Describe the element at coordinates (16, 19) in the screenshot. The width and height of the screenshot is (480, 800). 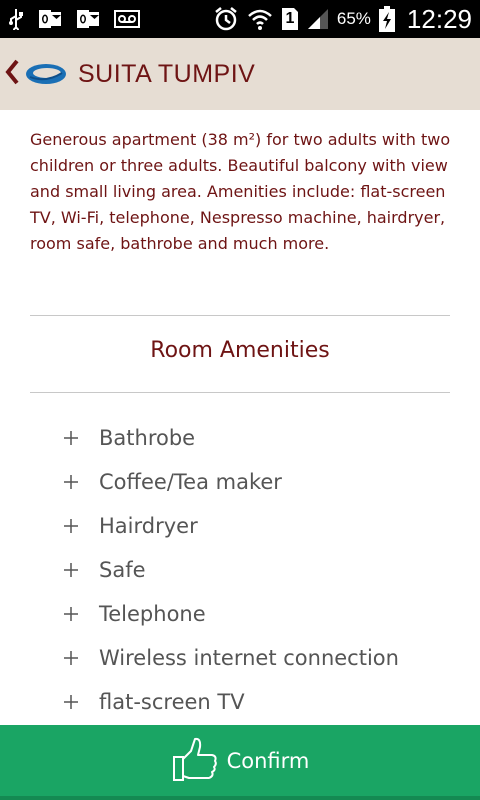
I see `usb-icon` at that location.